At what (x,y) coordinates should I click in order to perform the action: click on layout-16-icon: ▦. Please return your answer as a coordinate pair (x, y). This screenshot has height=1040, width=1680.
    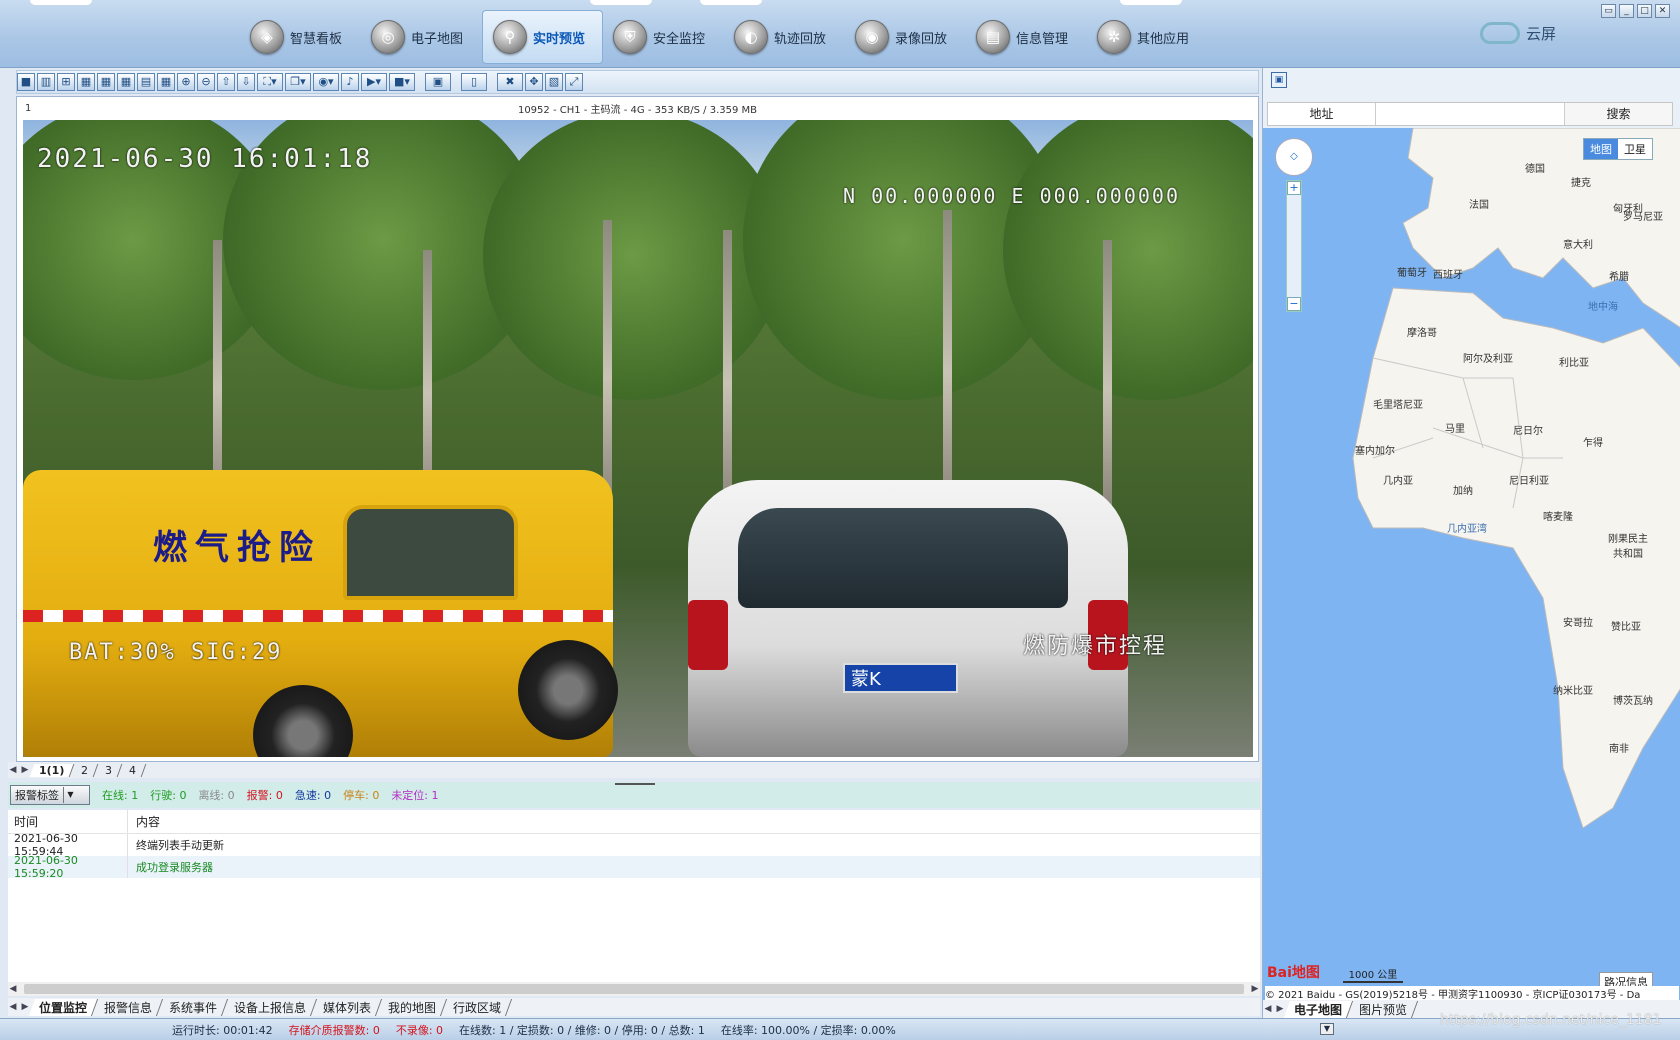
    Looking at the image, I should click on (166, 82).